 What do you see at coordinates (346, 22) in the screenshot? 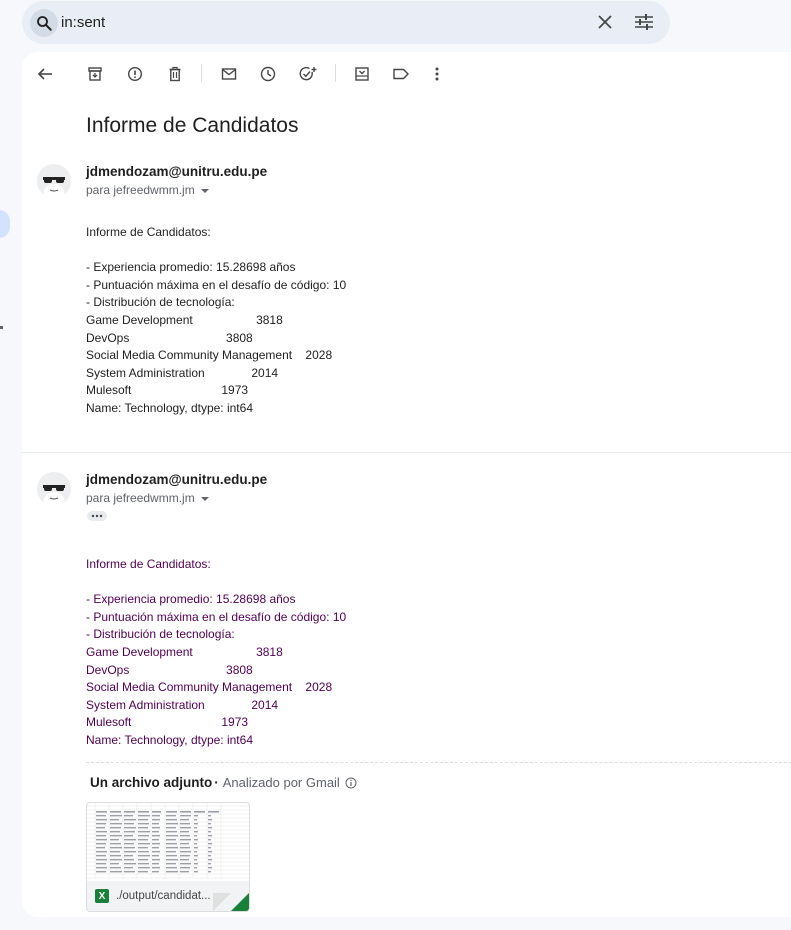
I see `search-bar: in:sent` at bounding box center [346, 22].